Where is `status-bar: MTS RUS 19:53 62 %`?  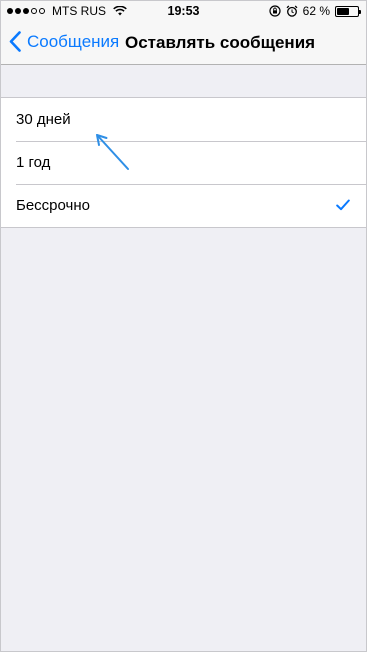 status-bar: MTS RUS 19:53 62 % is located at coordinates (183, 11).